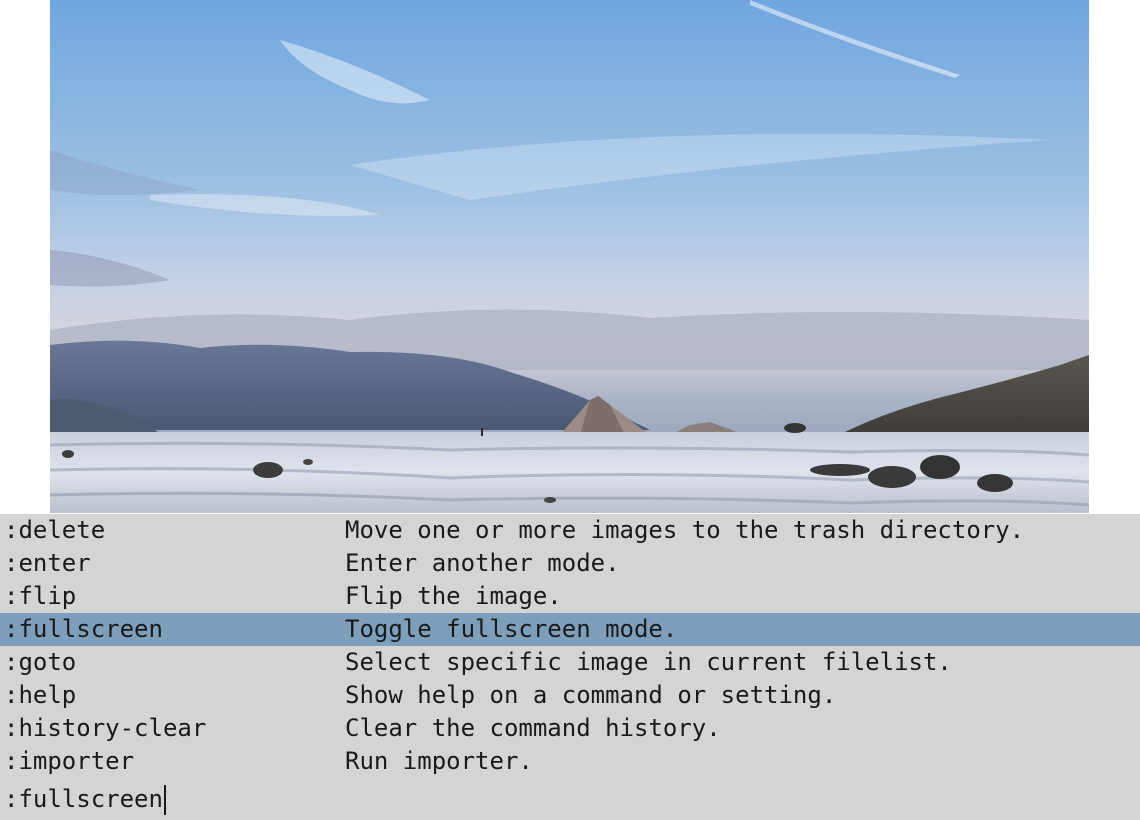 The height and width of the screenshot is (820, 1140). Describe the element at coordinates (55, 530) in the screenshot. I see `completion-command: :delete` at that location.